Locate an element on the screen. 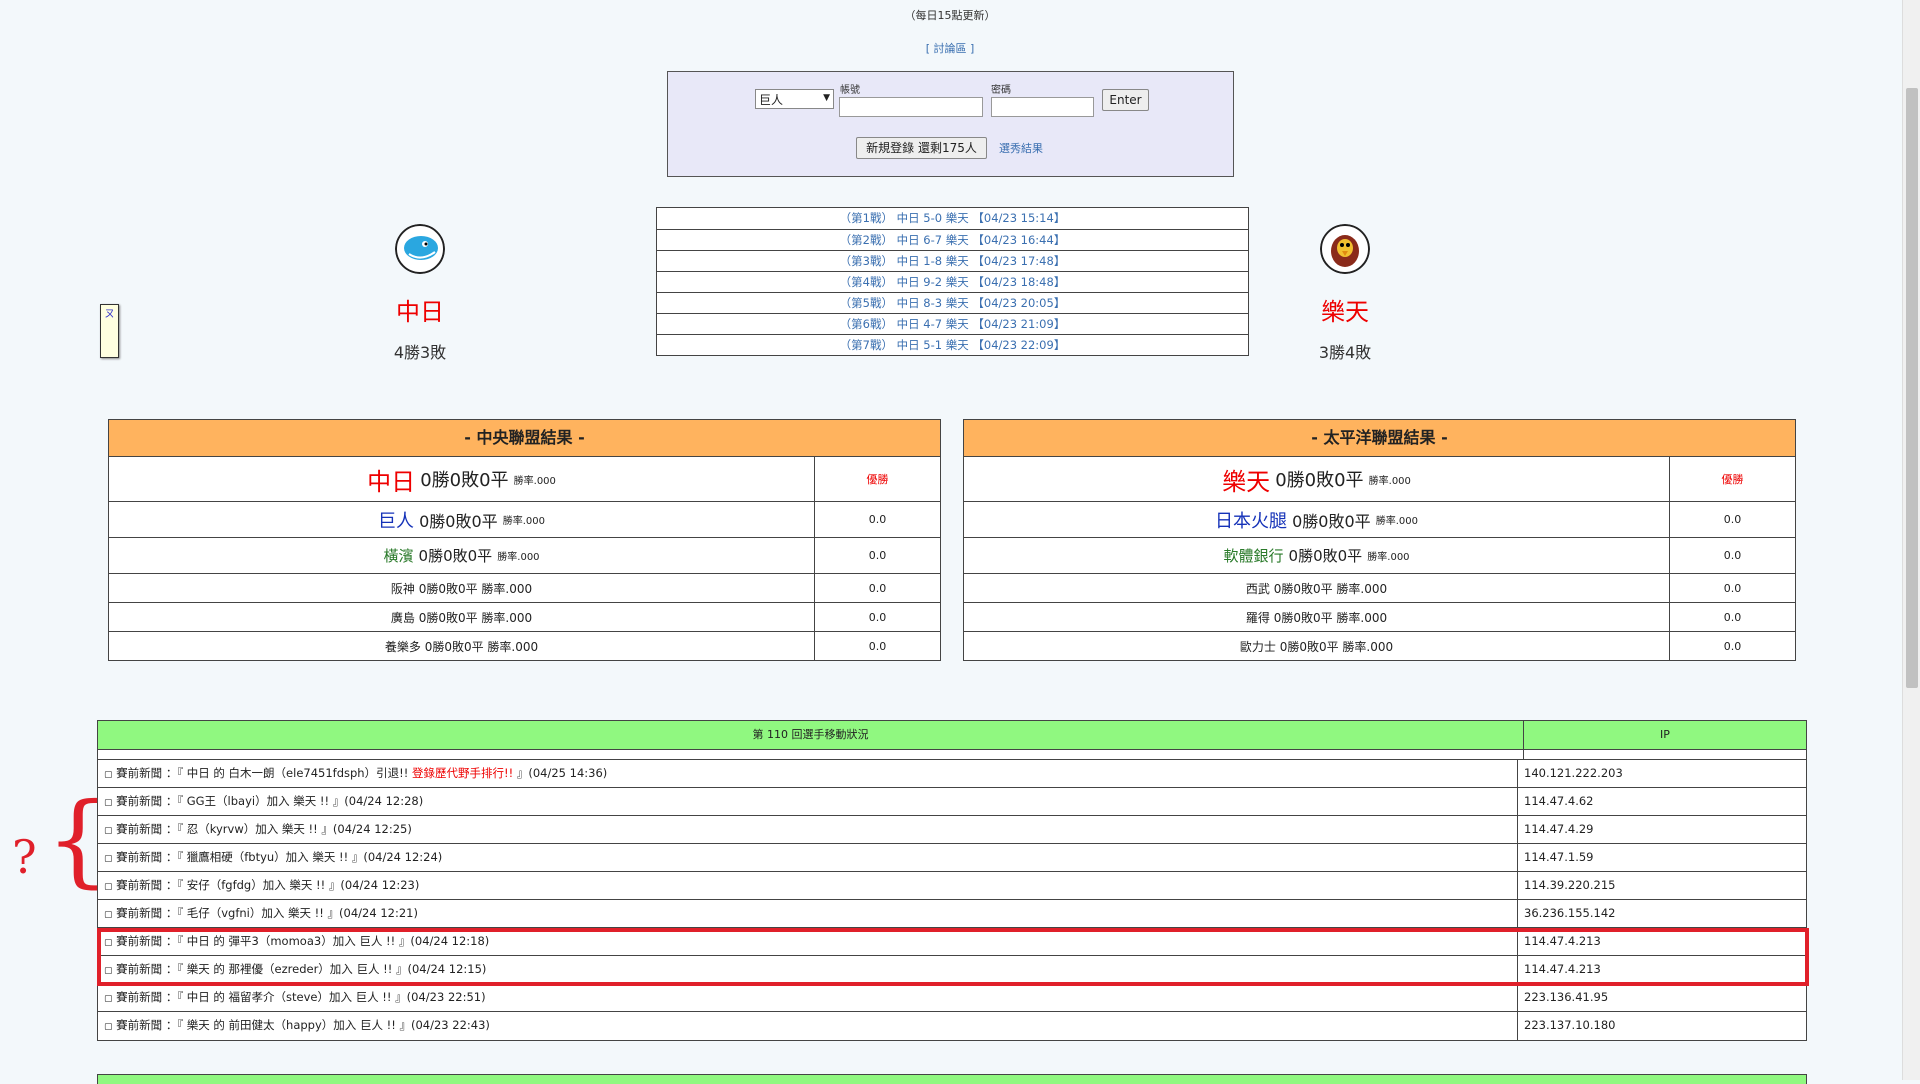 Image resolution: width=1920 pixels, height=1084 pixels. ip-cell: 223.137.10.180 is located at coordinates (1570, 1025).